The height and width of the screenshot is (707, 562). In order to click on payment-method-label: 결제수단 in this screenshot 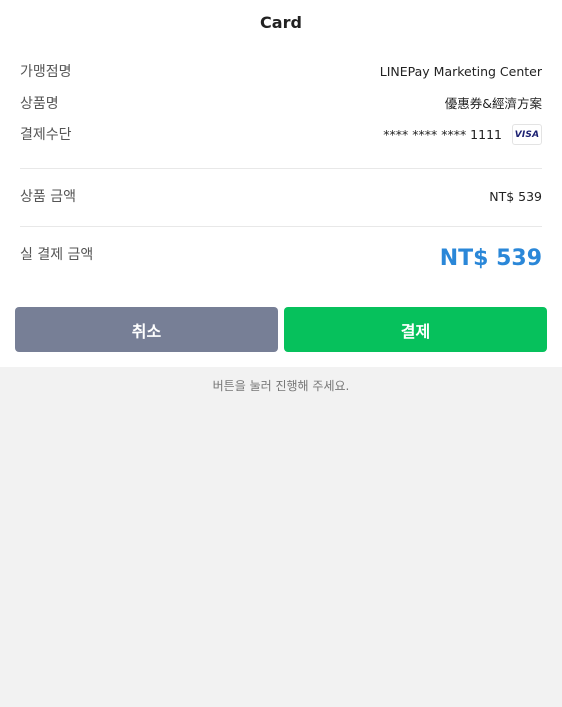, I will do `click(46, 134)`.